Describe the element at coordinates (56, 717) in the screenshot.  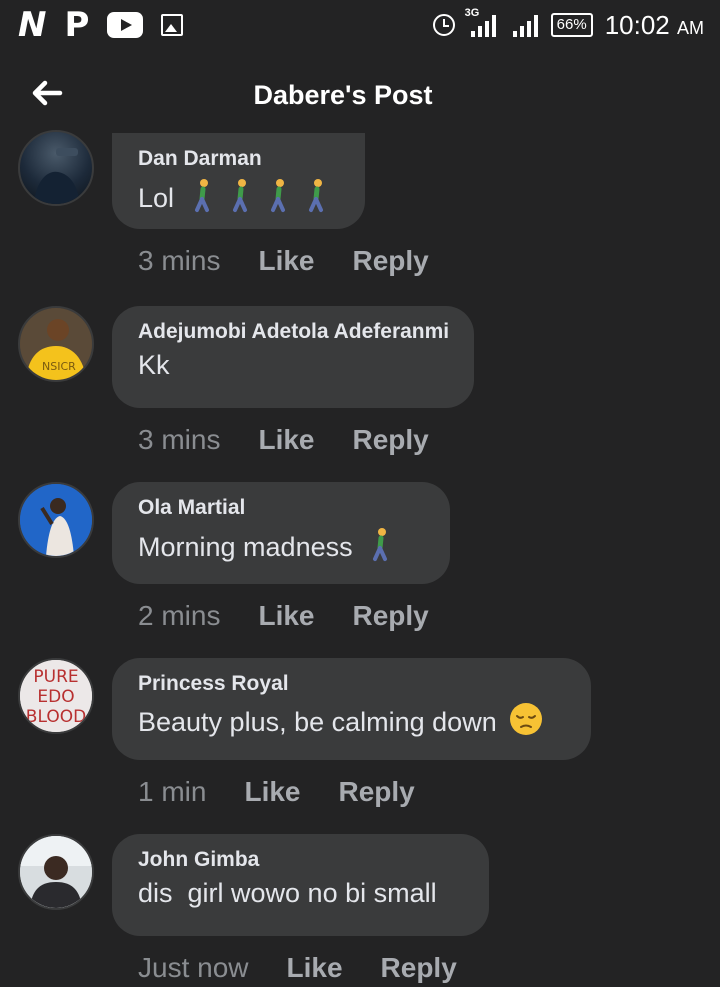
I see `avatar-text-line: BLOOD` at that location.